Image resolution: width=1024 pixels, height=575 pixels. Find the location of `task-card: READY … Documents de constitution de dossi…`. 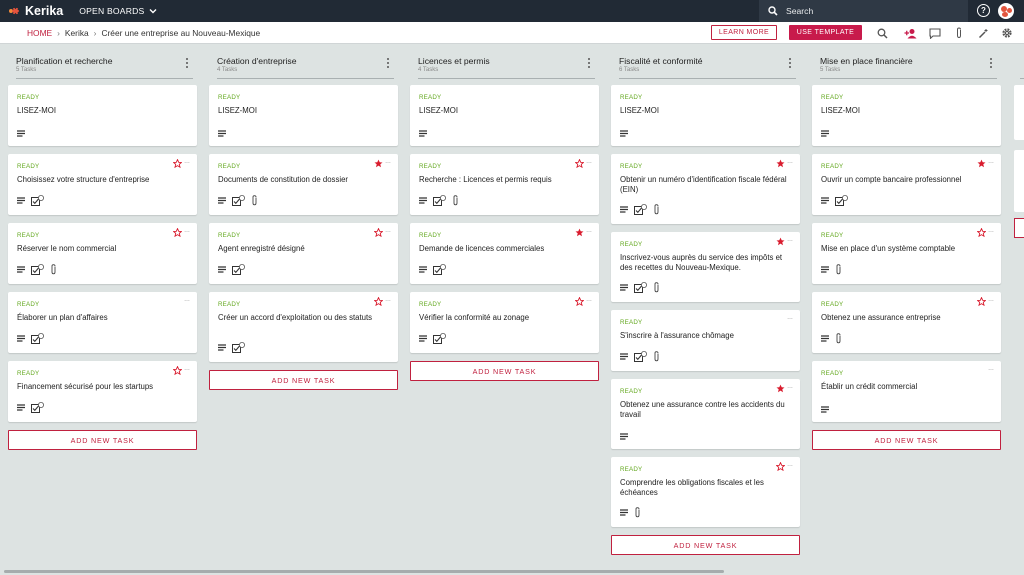

task-card: READY … Documents de constitution de dossi… is located at coordinates (303, 184).